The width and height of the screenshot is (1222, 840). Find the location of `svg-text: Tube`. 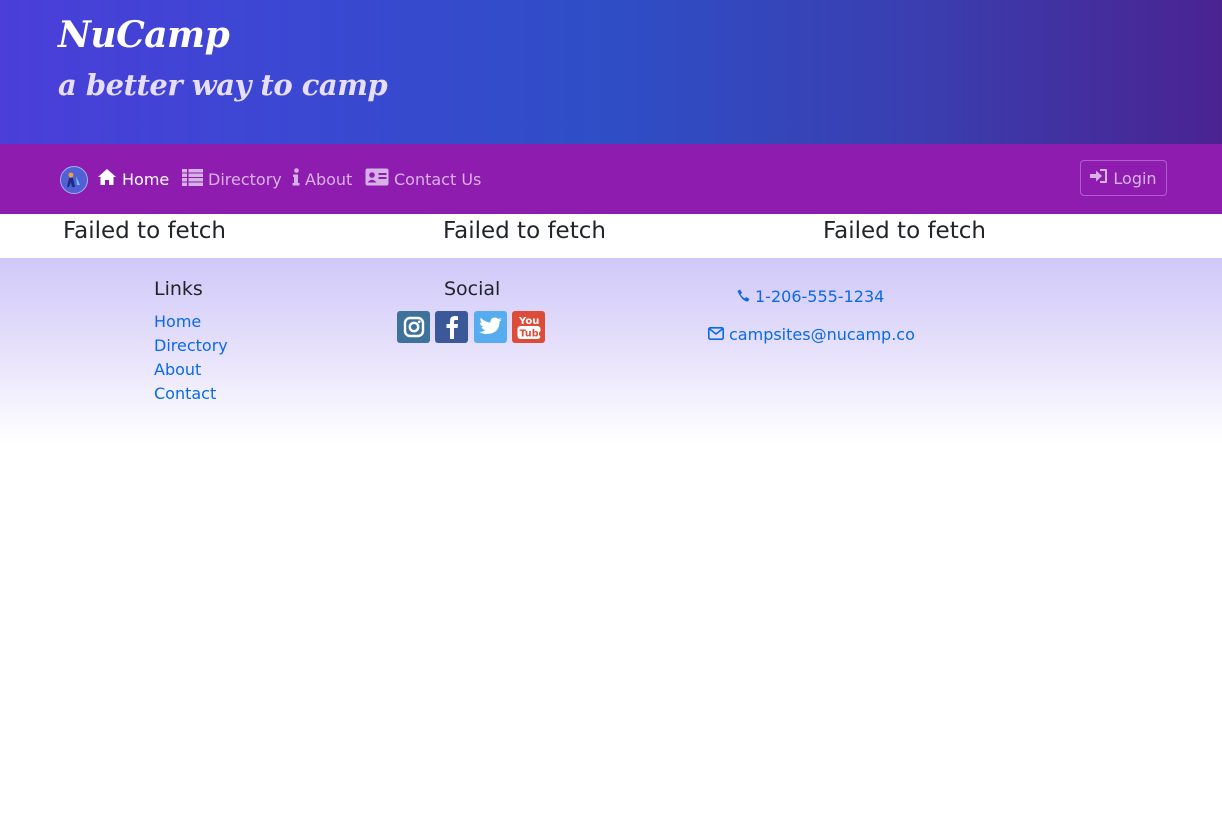

svg-text: Tube is located at coordinates (530, 334).